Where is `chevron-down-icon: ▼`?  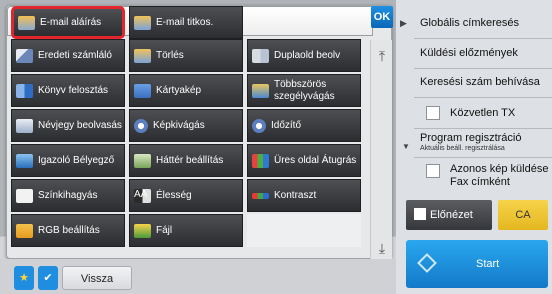 chevron-down-icon: ▼ is located at coordinates (406, 146).